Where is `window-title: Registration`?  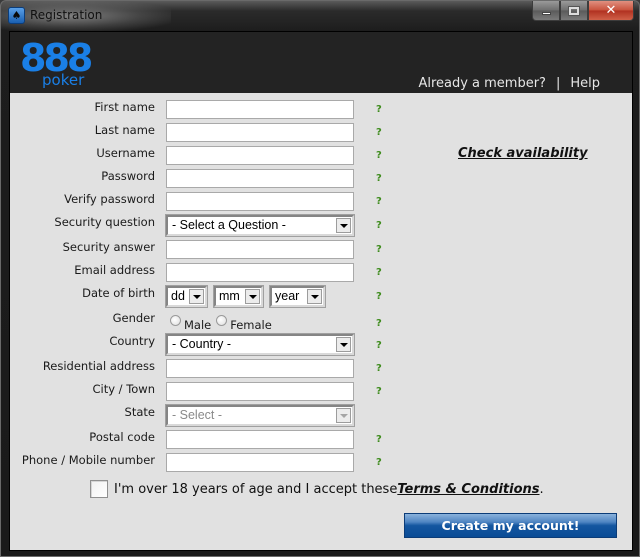 window-title: Registration is located at coordinates (66, 15).